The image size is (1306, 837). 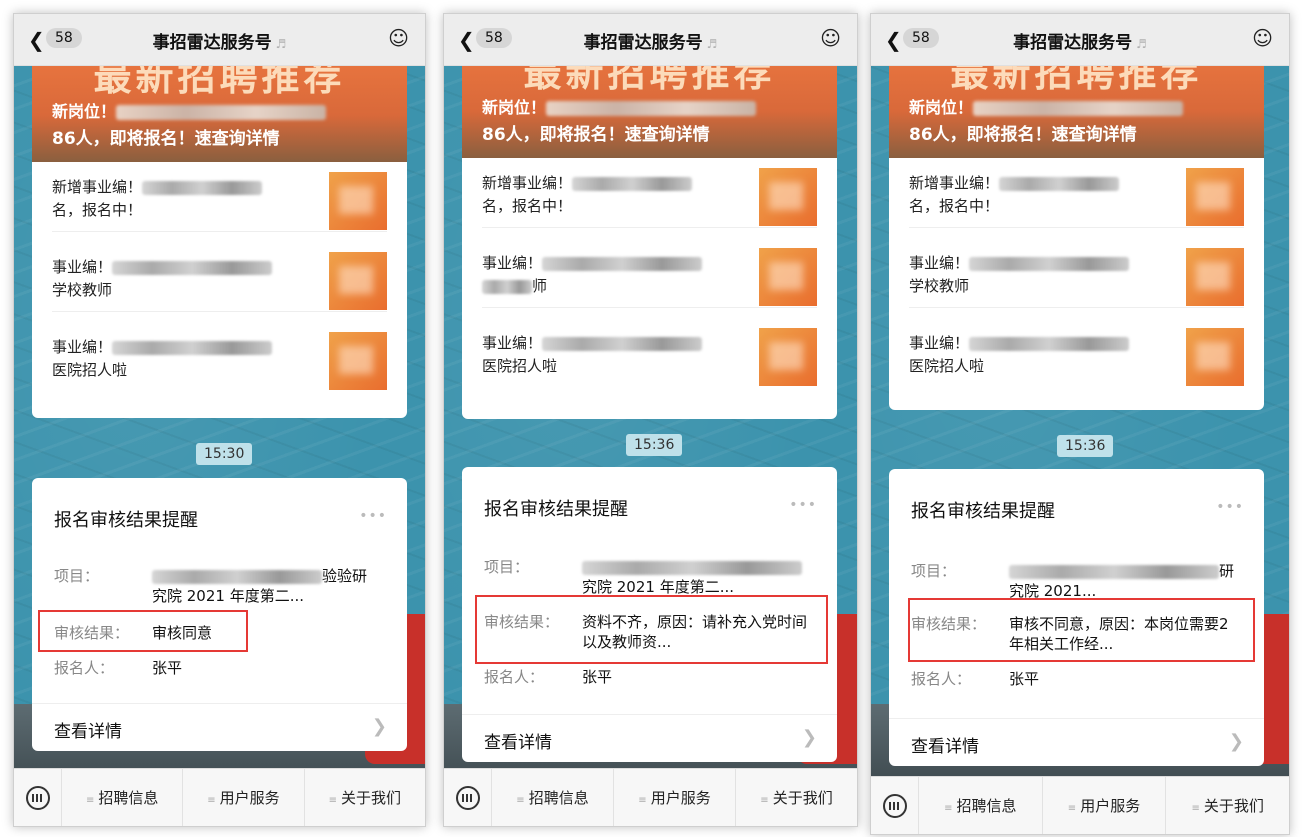 I want to click on message-timestamp: 15:30, so click(x=224, y=454).